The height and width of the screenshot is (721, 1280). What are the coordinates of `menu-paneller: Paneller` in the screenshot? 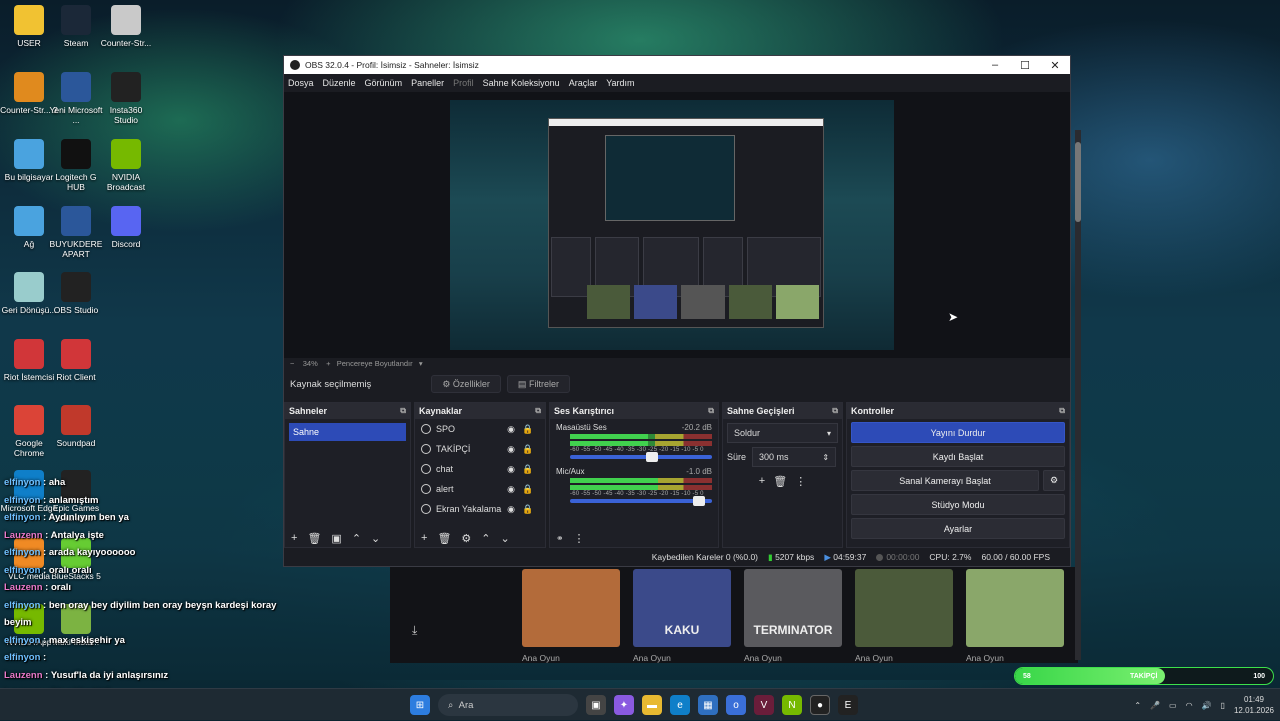 It's located at (427, 83).